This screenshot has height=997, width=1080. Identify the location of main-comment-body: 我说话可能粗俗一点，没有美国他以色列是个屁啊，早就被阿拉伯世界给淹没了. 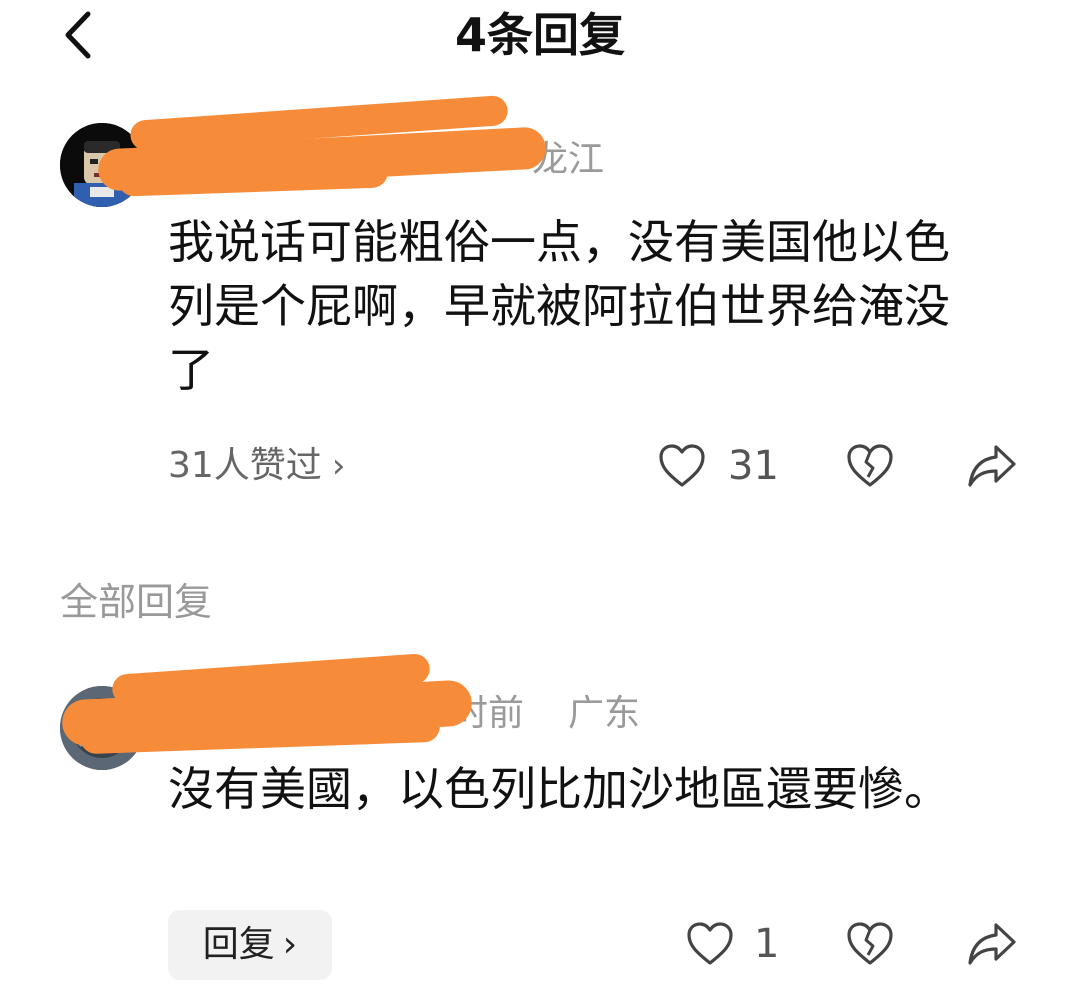
(559, 306).